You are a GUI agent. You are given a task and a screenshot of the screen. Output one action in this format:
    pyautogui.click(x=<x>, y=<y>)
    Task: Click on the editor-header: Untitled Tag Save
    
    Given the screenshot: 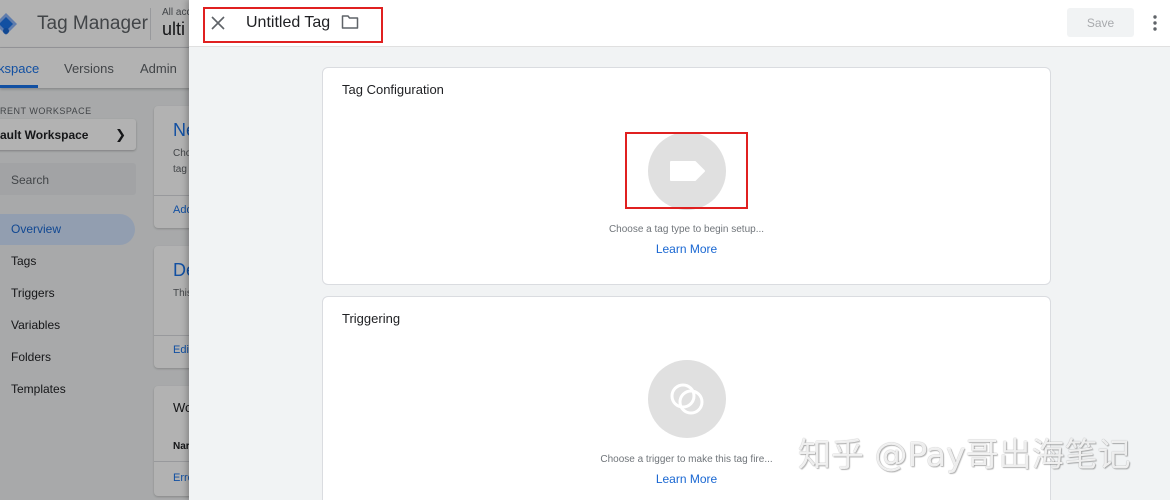 What is the action you would take?
    pyautogui.click(x=679, y=23)
    